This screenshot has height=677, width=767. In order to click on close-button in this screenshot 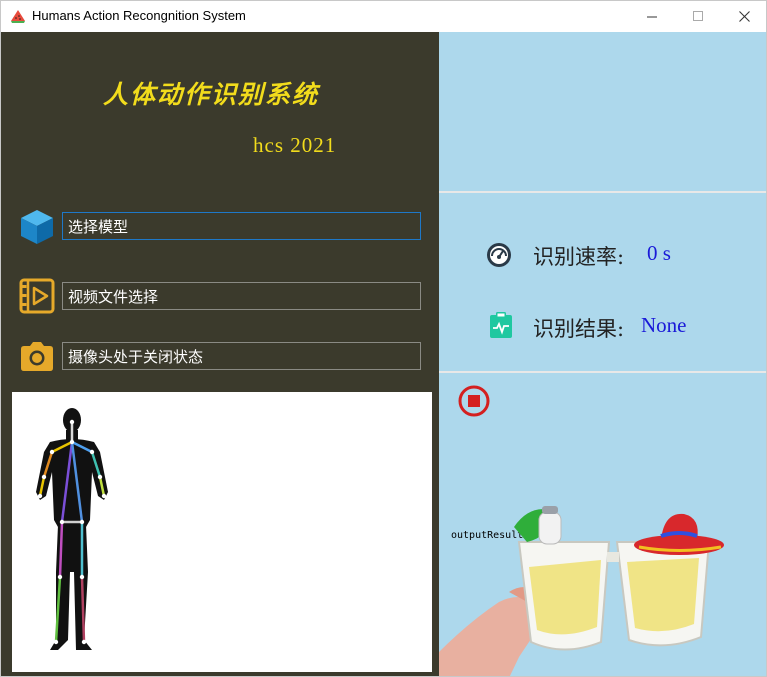, I will do `click(743, 16)`.